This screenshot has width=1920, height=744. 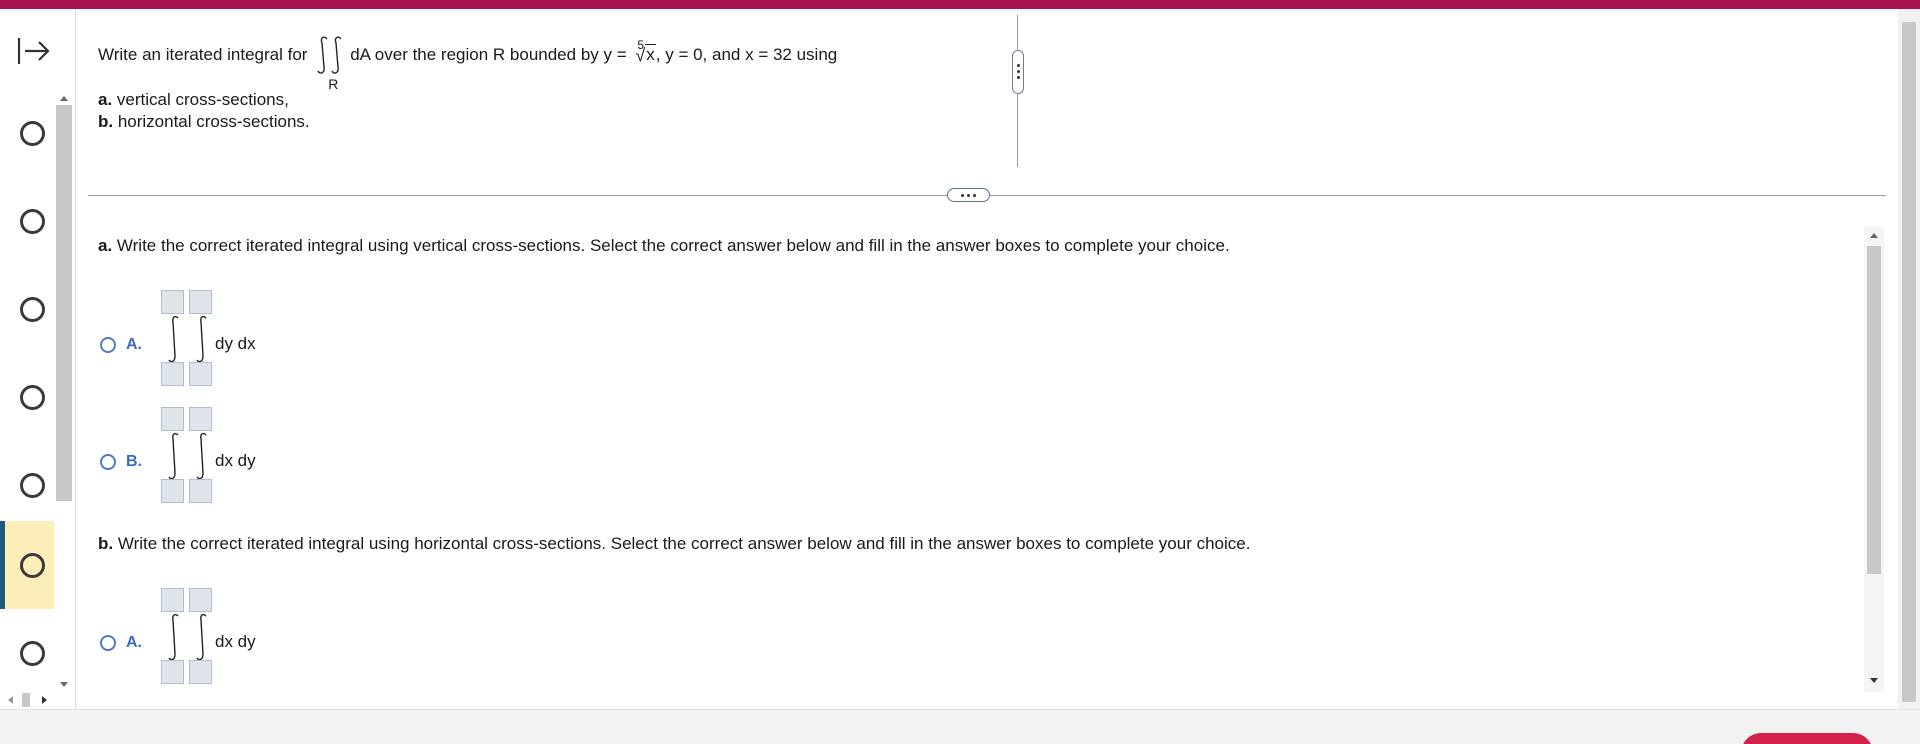 What do you see at coordinates (1874, 410) in the screenshot?
I see `answer-pane-scrollbar-thumb` at bounding box center [1874, 410].